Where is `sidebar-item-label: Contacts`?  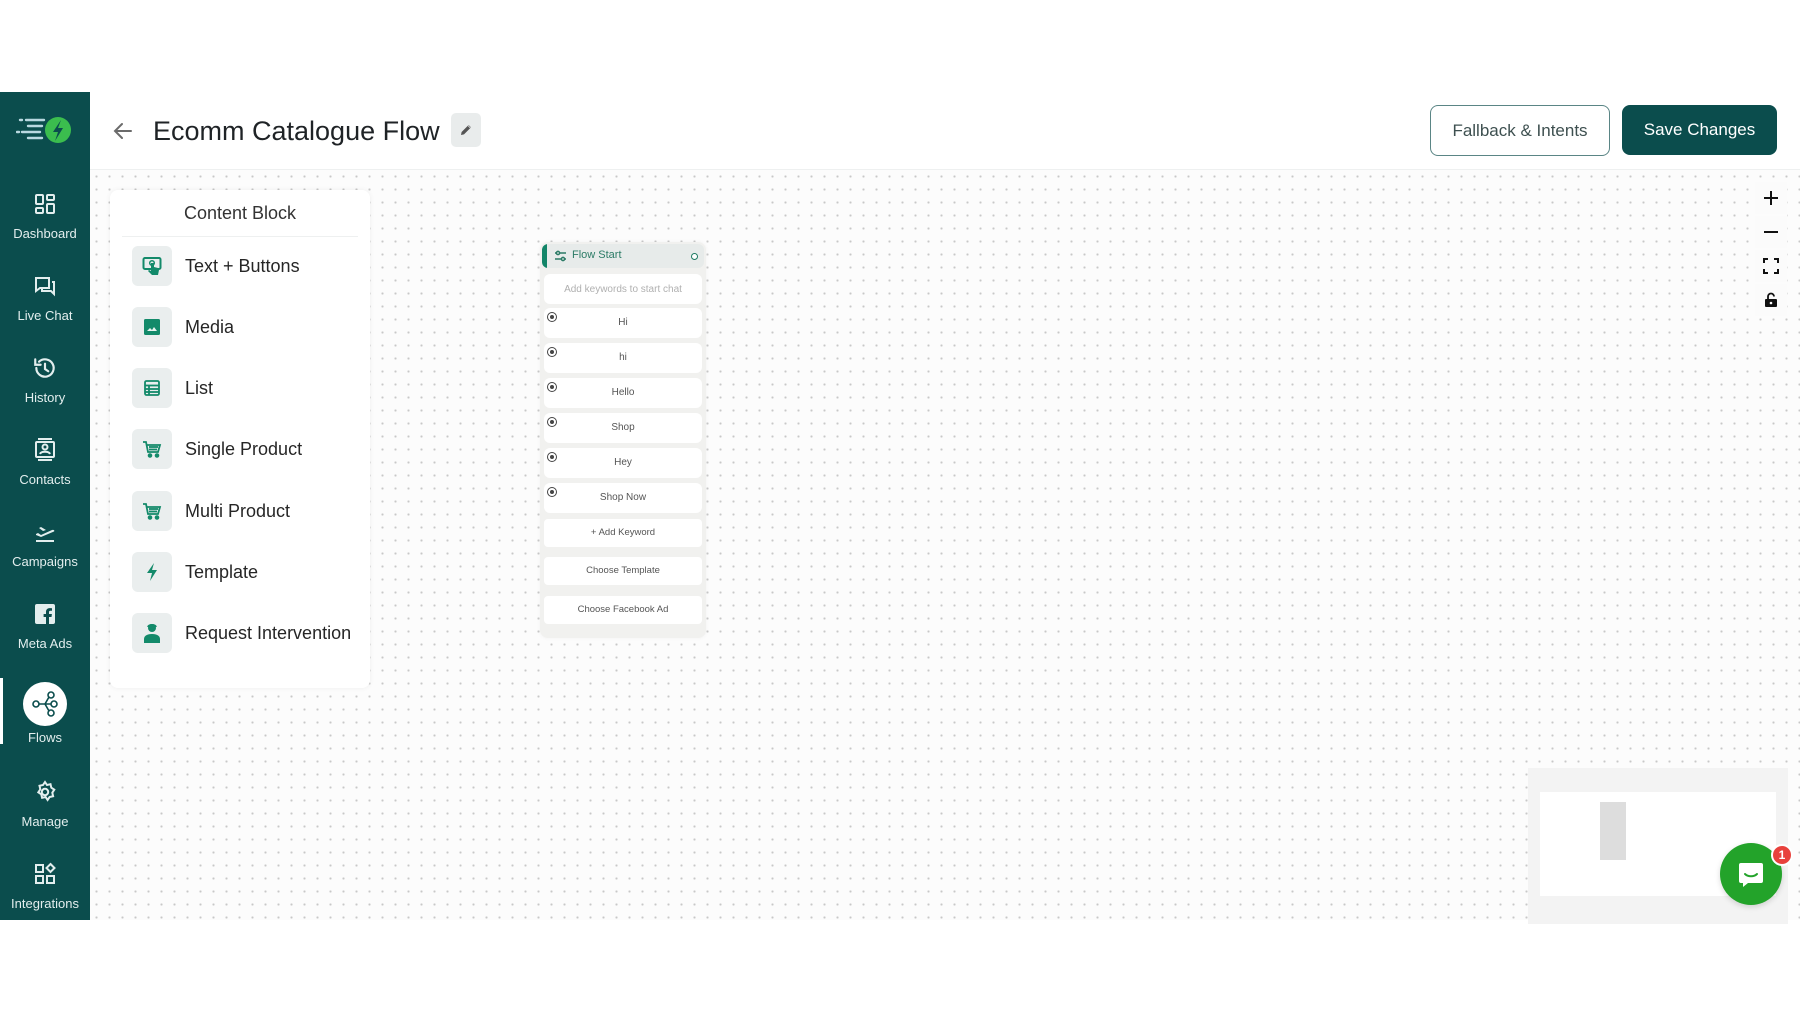 sidebar-item-label: Contacts is located at coordinates (45, 479).